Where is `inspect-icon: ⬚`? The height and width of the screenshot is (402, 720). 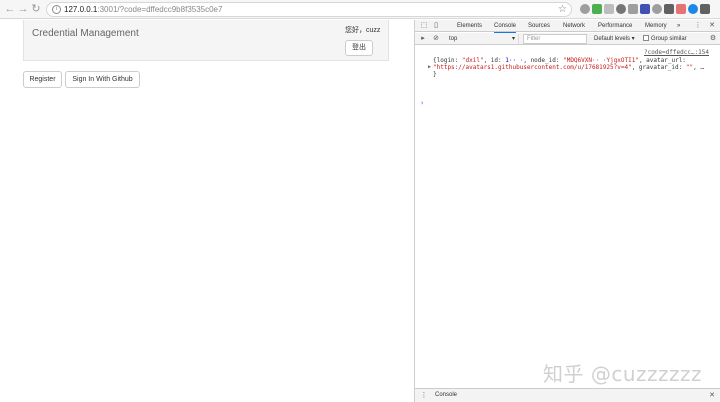
inspect-icon: ⬚ is located at coordinates (424, 26).